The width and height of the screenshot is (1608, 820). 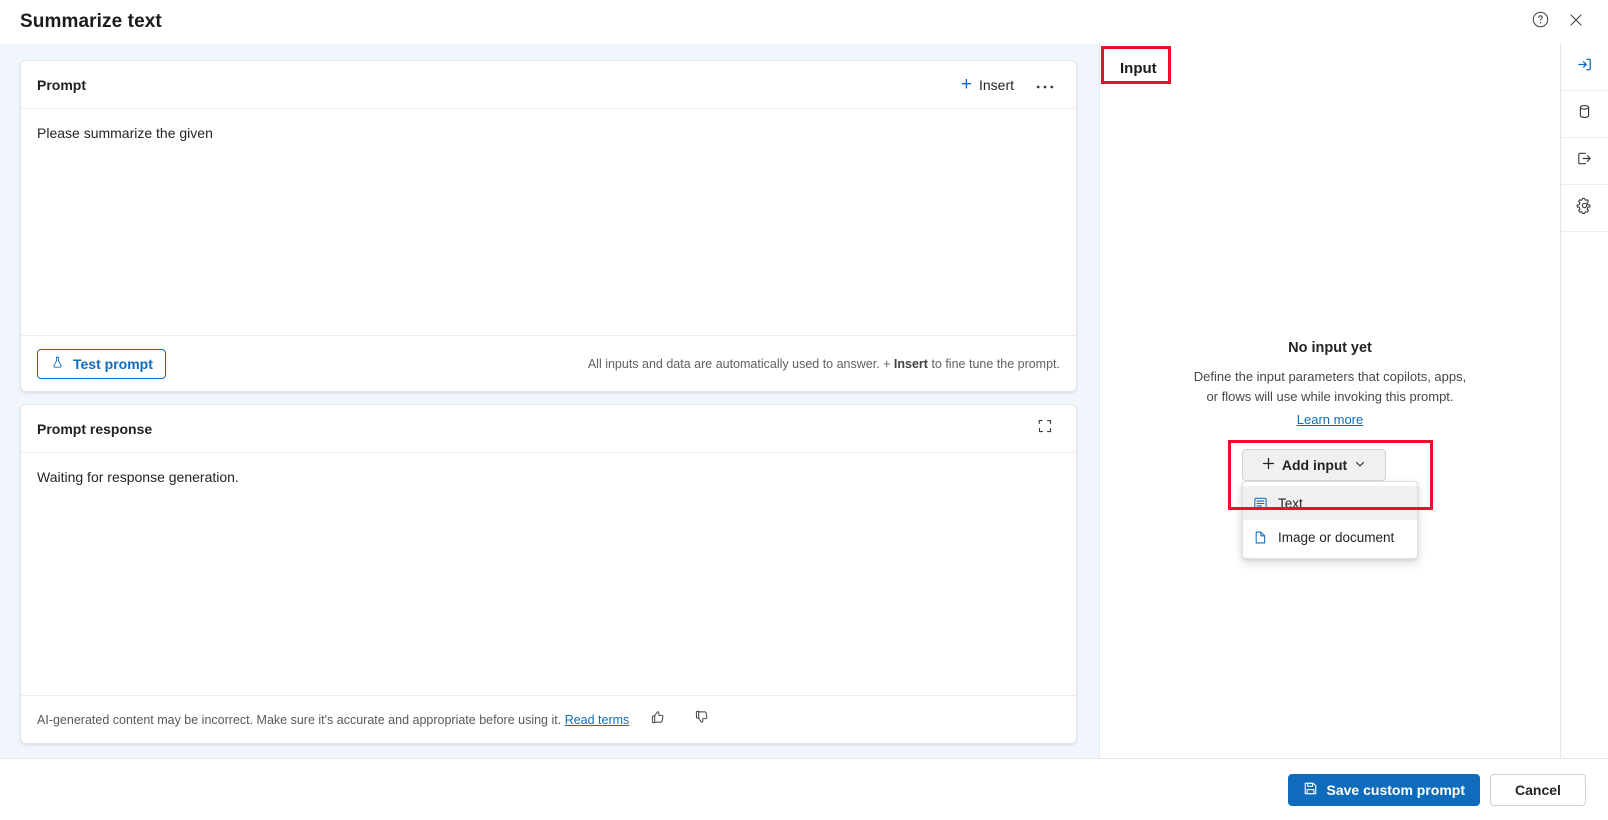 I want to click on dialog-titlebar: Summarize text, so click(x=804, y=22).